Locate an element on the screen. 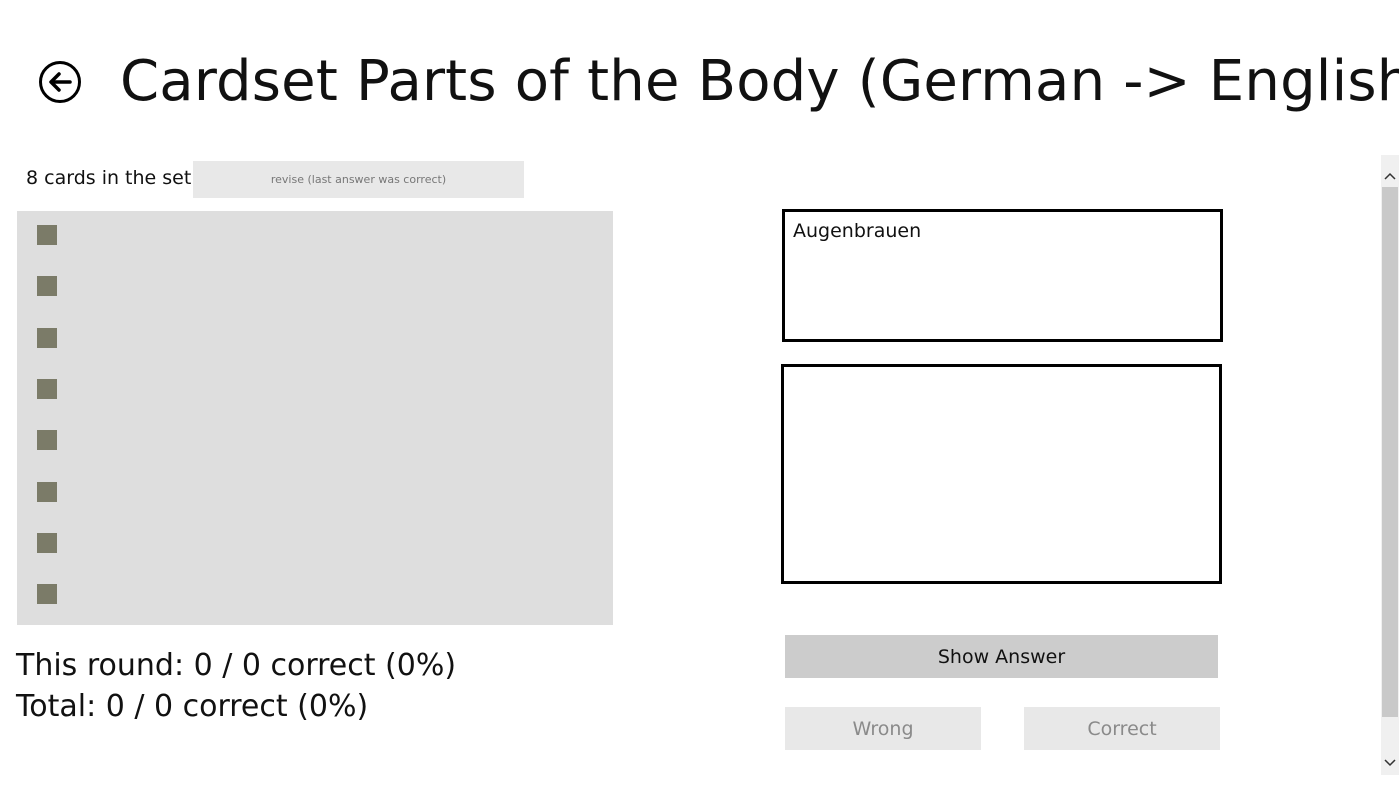  total-stats: Total: 0 / 0 correct (0%) is located at coordinates (192, 706).